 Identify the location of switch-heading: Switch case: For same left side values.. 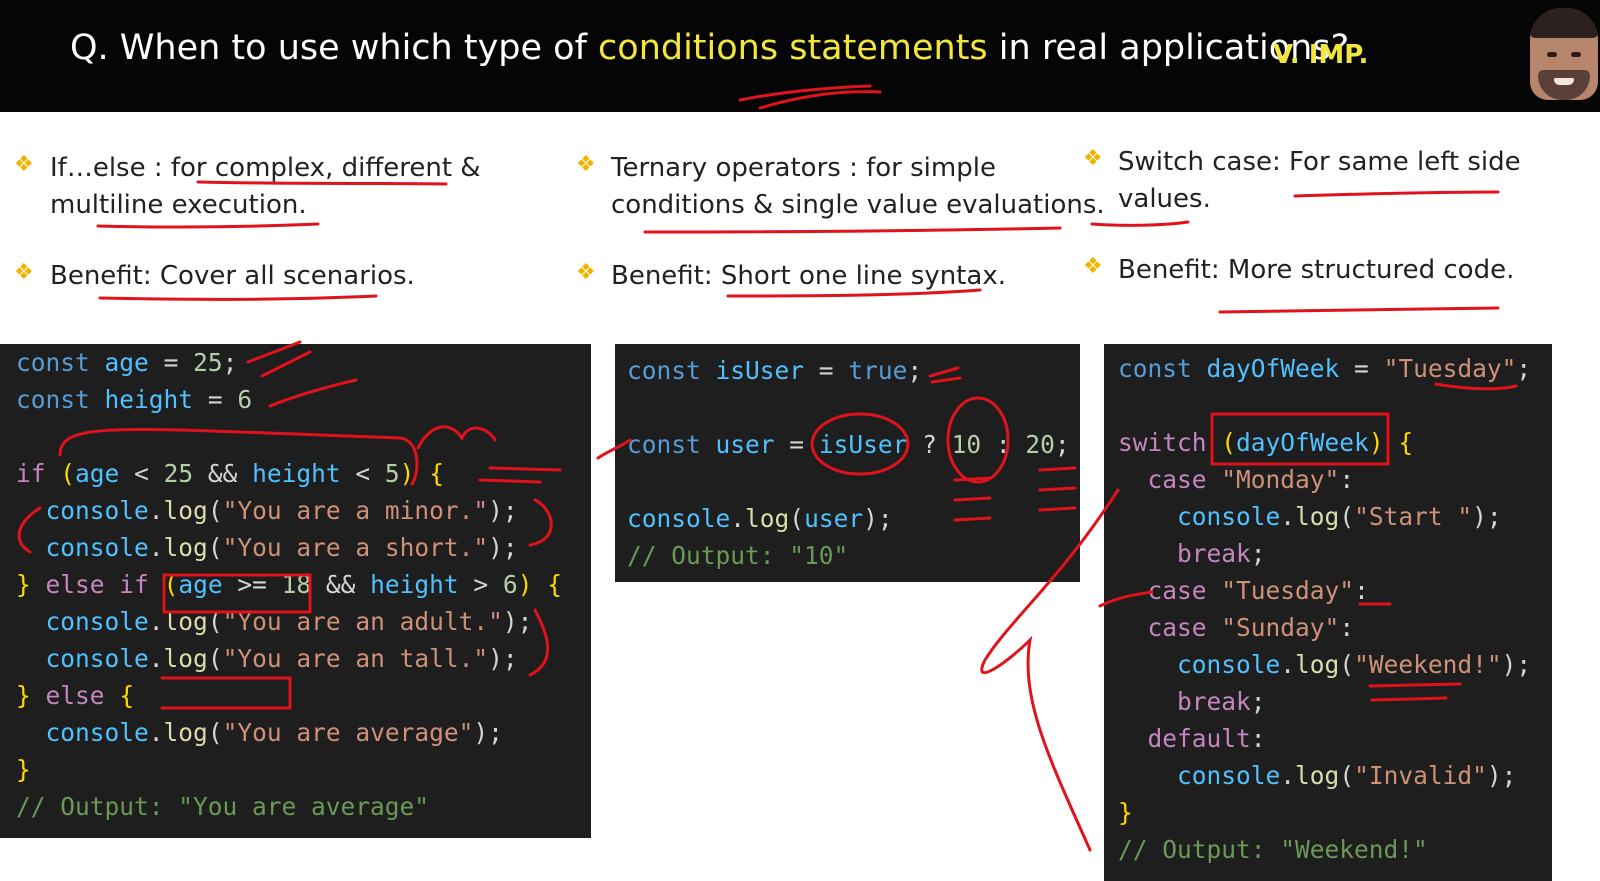
(1319, 180).